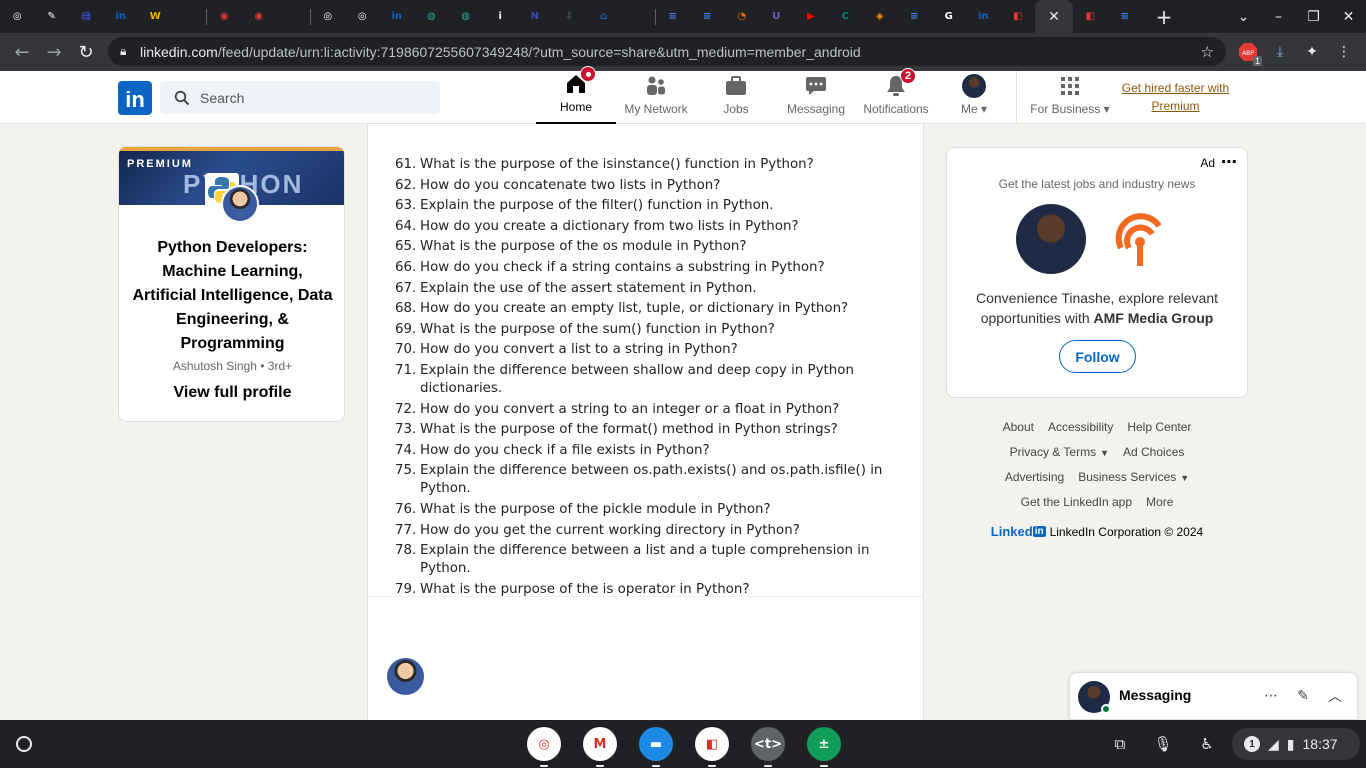 This screenshot has width=1366, height=768. What do you see at coordinates (1207, 52) in the screenshot?
I see `bookmark-star-icon: ☆` at bounding box center [1207, 52].